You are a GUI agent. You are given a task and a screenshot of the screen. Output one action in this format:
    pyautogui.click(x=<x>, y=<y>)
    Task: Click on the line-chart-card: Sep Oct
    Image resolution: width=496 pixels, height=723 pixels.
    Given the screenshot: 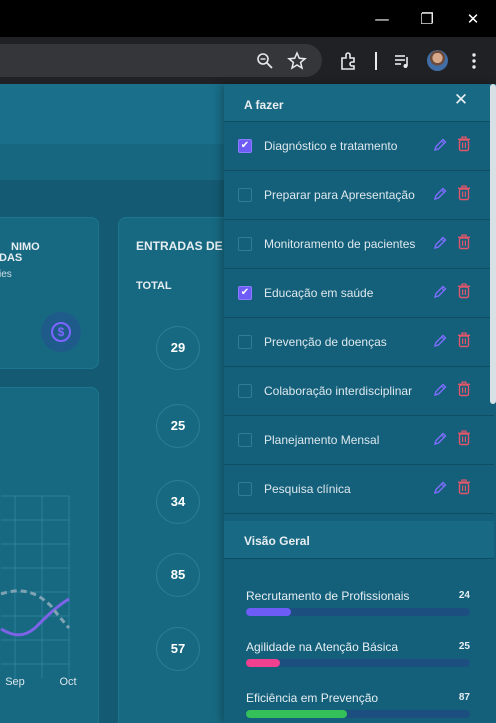 What is the action you would take?
    pyautogui.click(x=49, y=555)
    